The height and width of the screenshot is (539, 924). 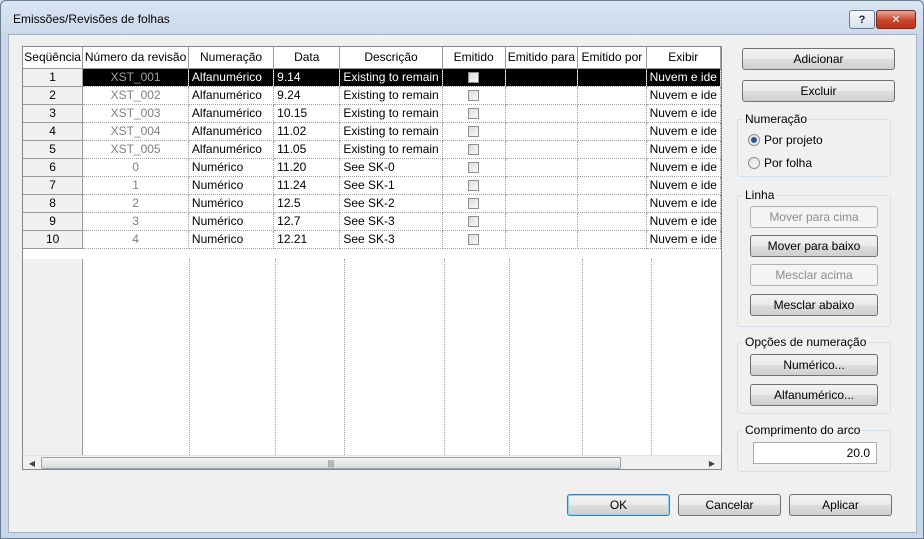 What do you see at coordinates (135, 113) in the screenshot?
I see `revision-number-cell: XST_003` at bounding box center [135, 113].